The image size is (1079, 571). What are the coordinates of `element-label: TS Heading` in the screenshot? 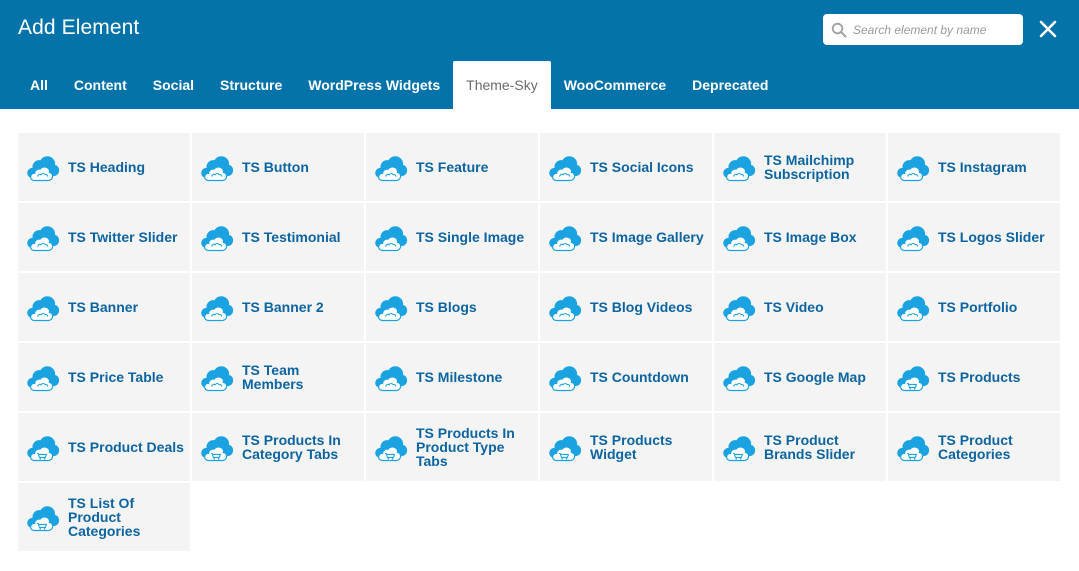 It's located at (107, 167).